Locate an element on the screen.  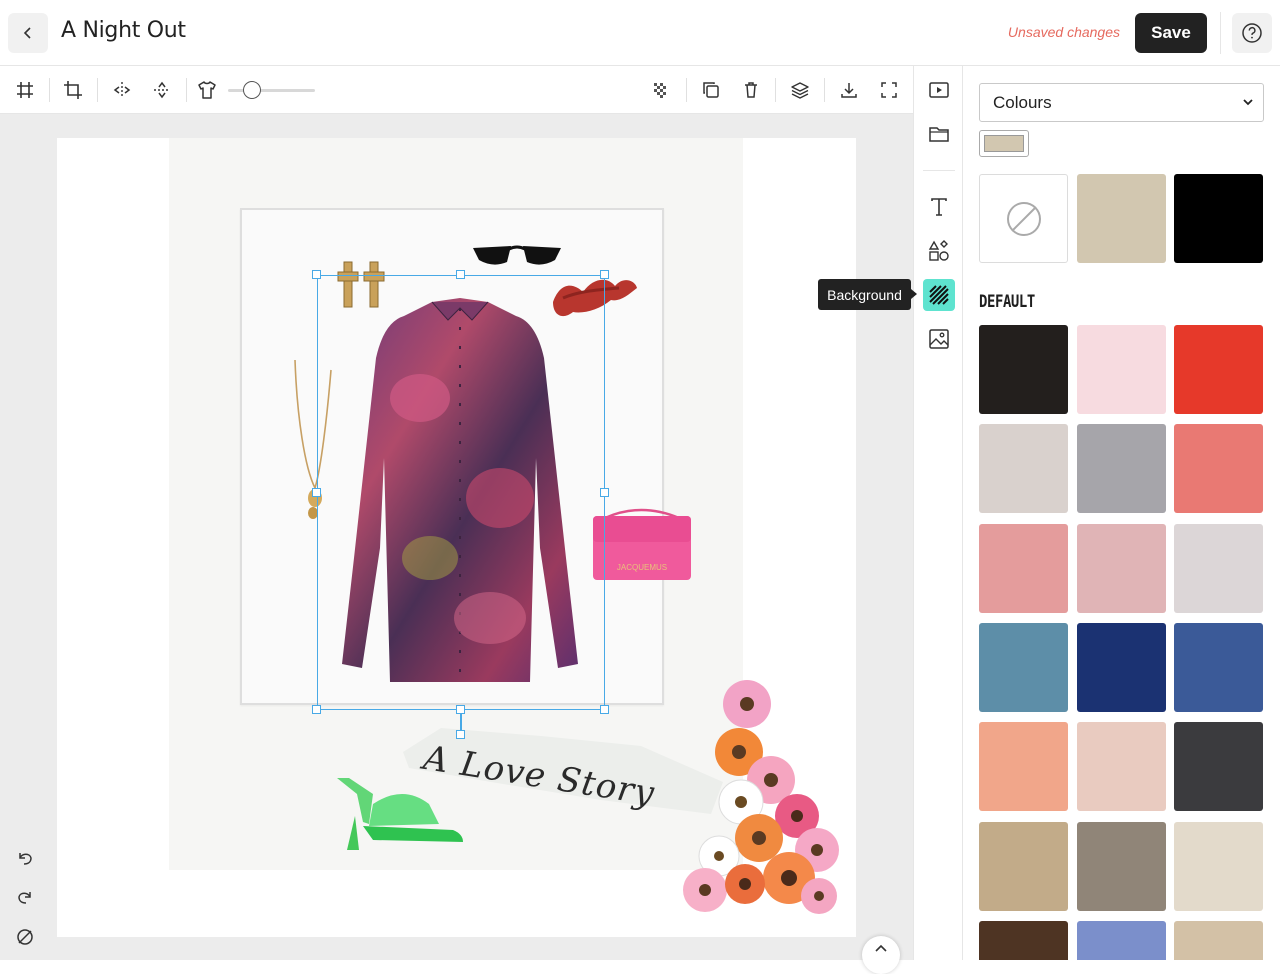
grid-icon is located at coordinates (25, 90).